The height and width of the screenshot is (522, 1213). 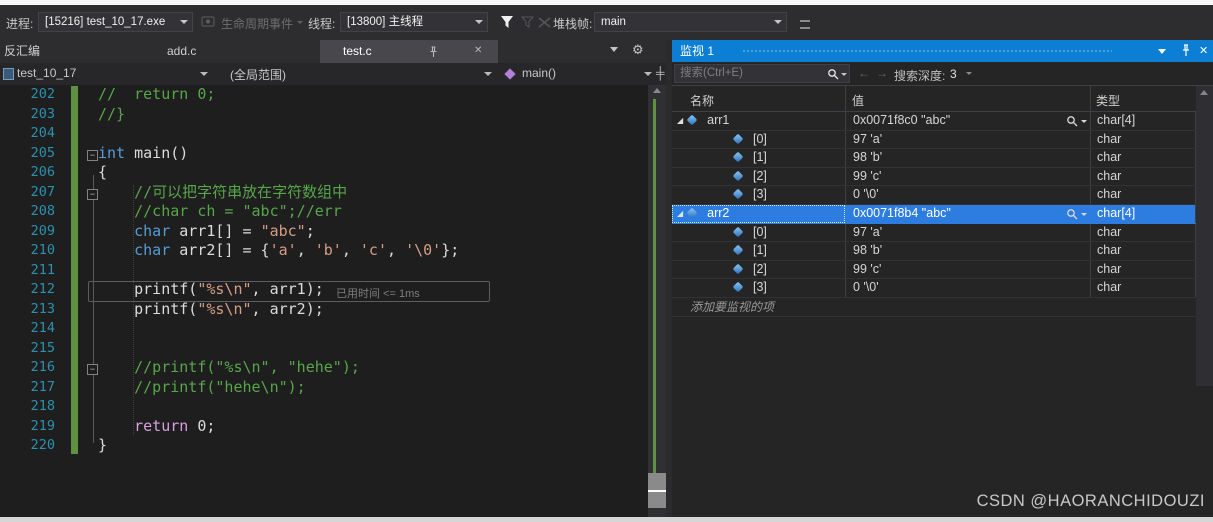 I want to click on column-name: 名称, so click(x=702, y=100).